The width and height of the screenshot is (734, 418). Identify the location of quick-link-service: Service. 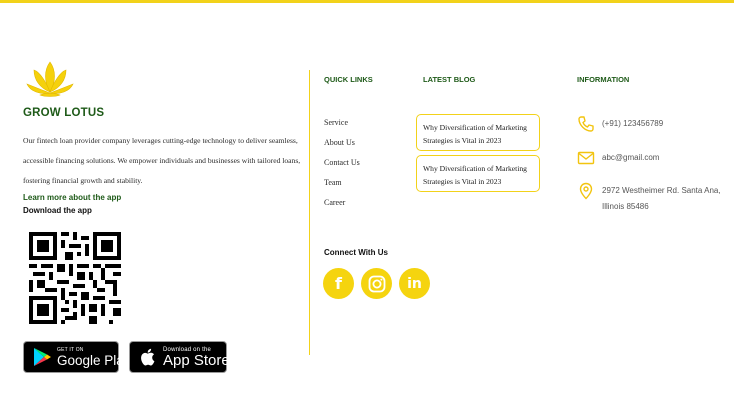
(342, 128).